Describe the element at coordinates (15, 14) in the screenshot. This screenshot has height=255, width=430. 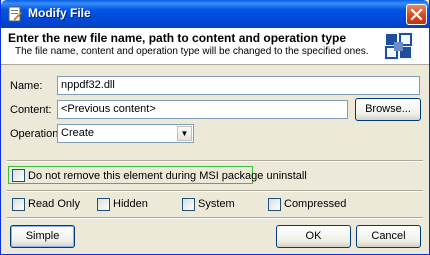
I see `document-edit-icon` at that location.